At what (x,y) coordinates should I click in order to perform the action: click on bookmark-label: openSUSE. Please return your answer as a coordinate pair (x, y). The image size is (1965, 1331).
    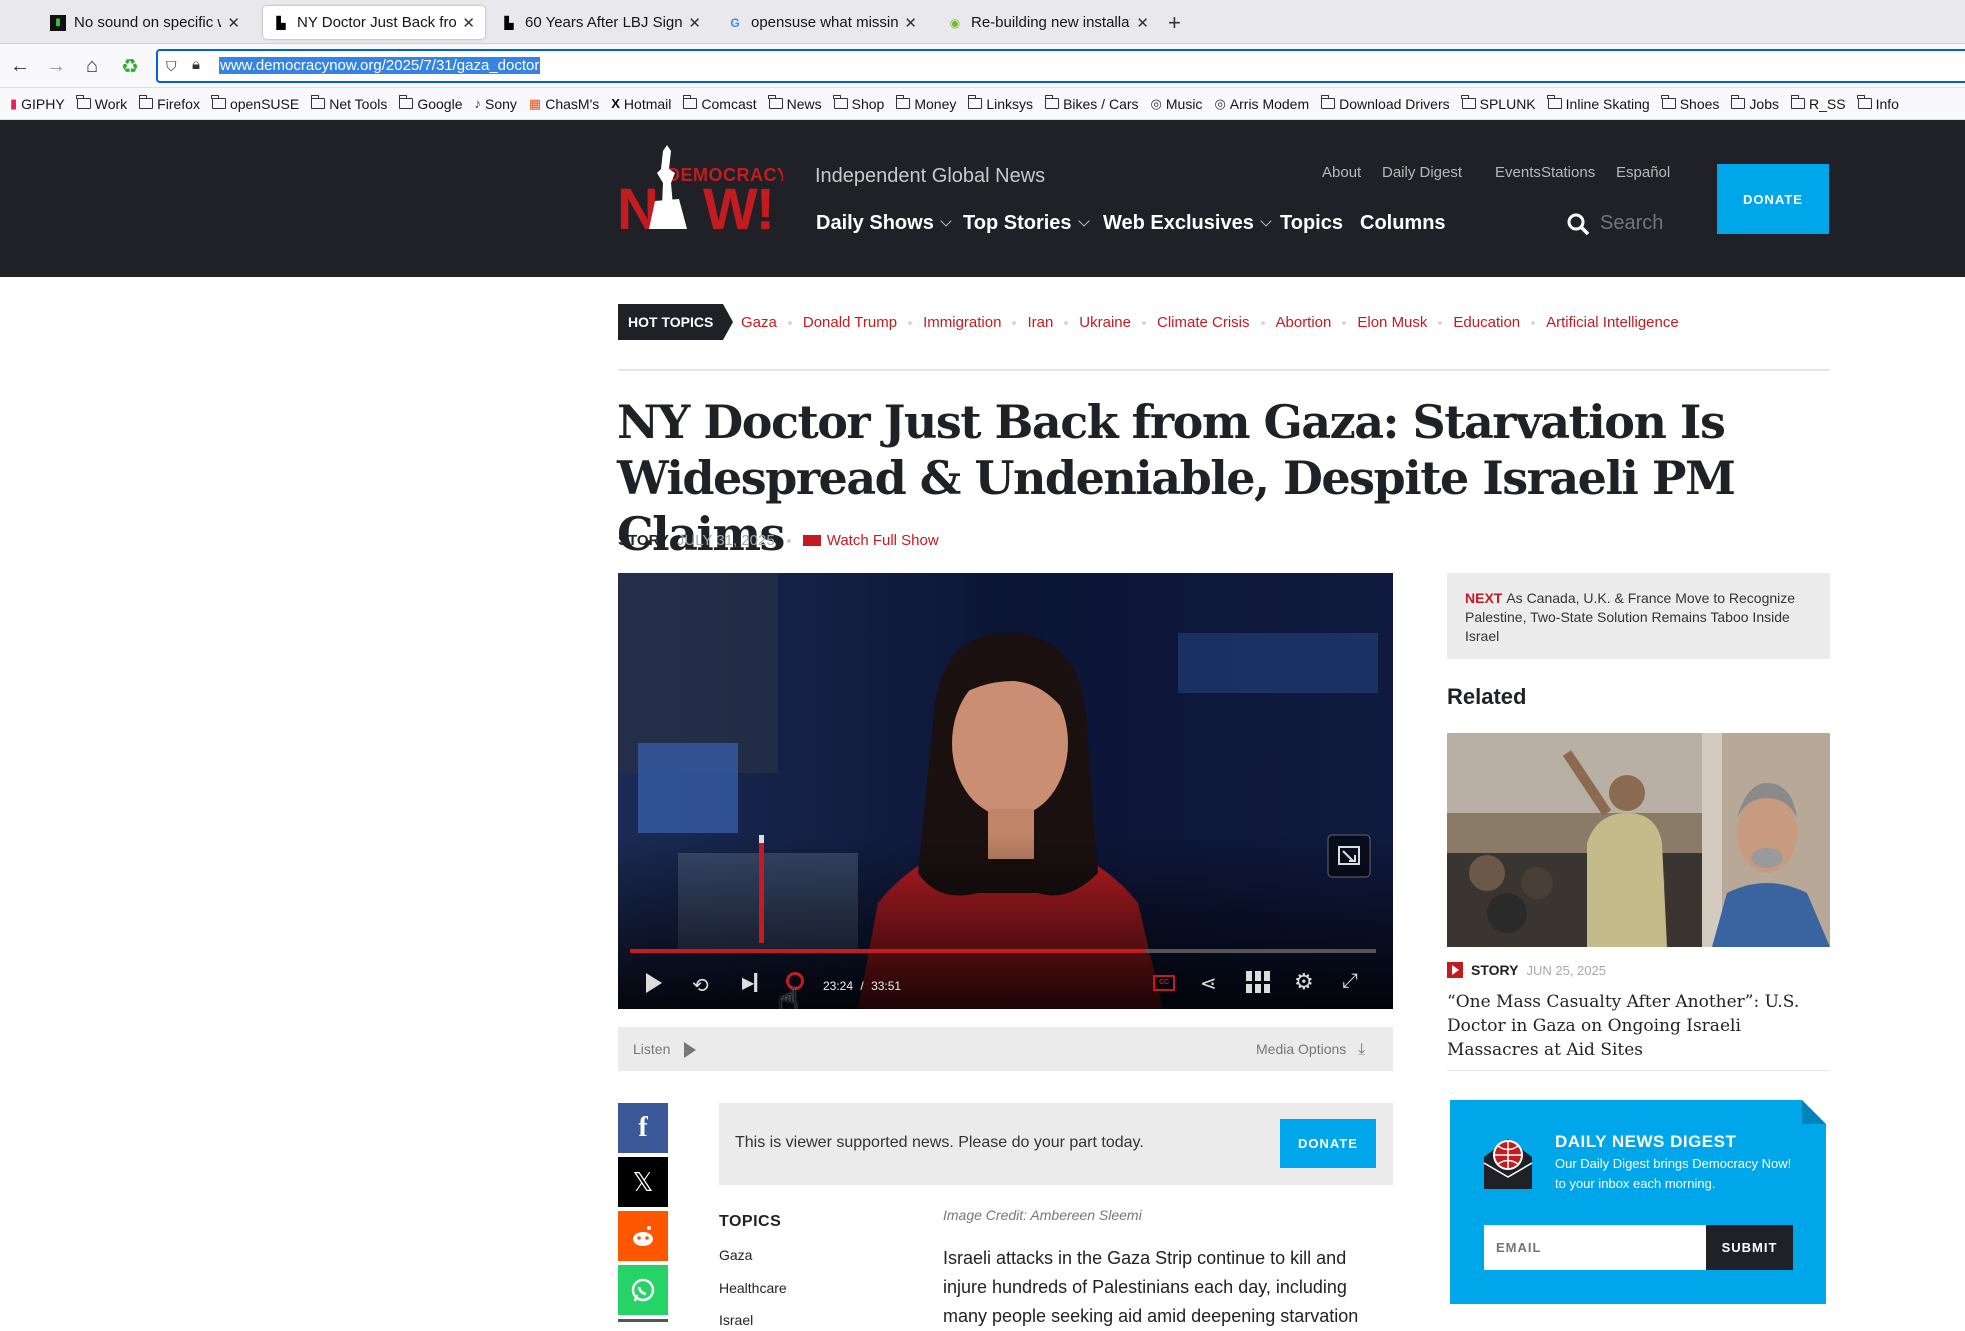
    Looking at the image, I should click on (264, 103).